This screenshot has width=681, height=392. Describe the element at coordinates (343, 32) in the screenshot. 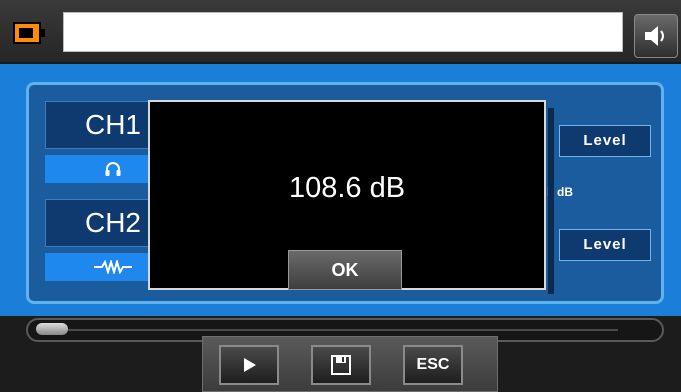

I see `title-field` at that location.